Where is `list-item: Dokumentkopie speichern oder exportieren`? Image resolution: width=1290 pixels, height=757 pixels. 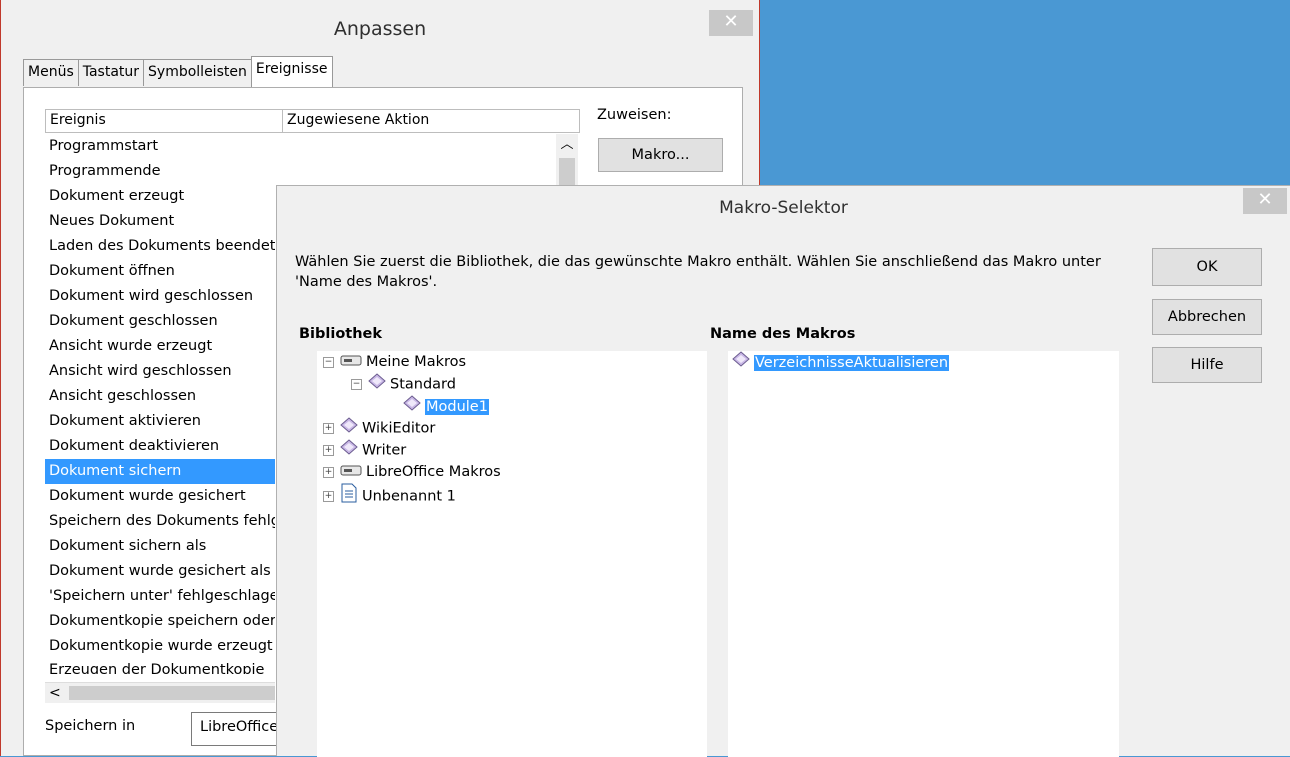
list-item: Dokumentkopie speichern oder exportieren is located at coordinates (160, 621).